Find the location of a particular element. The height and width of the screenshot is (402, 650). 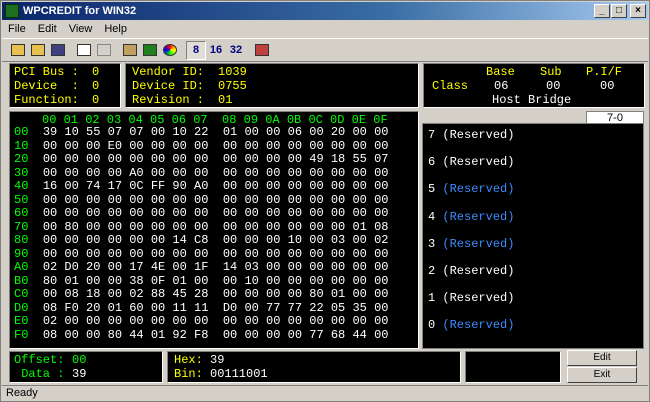

function-label: Function: is located at coordinates (46, 100).